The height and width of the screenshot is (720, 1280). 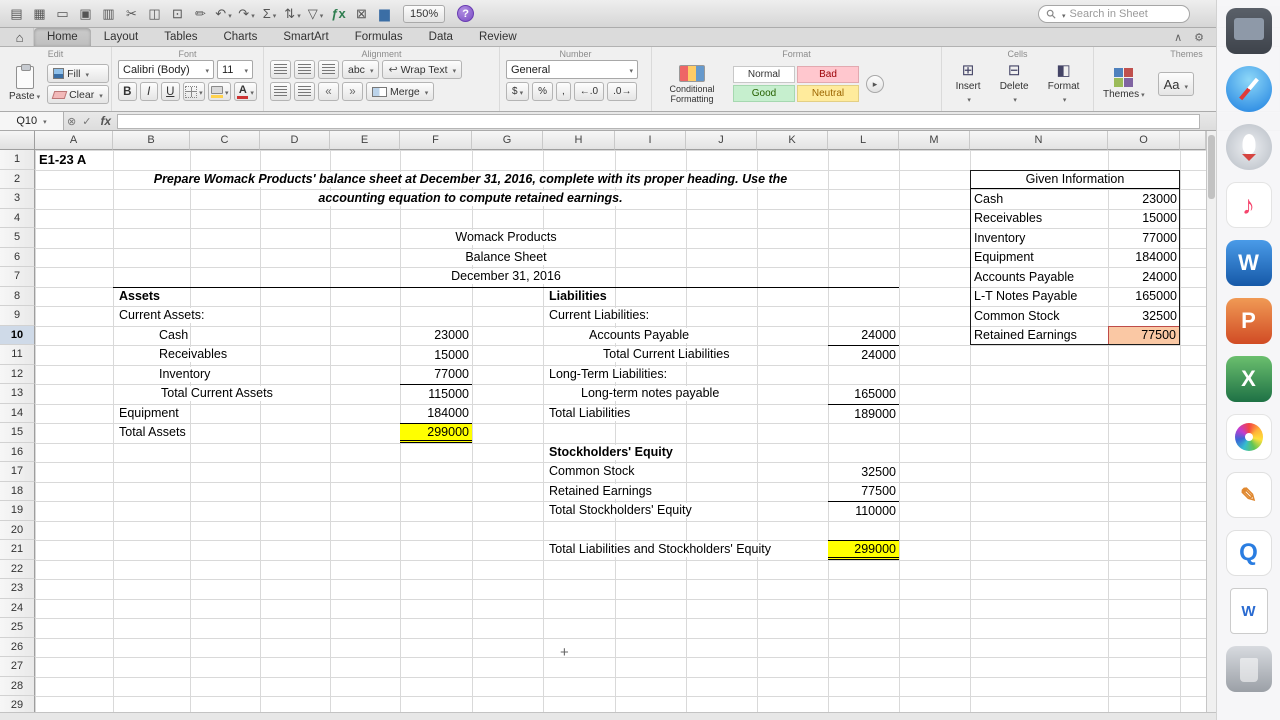 I want to click on row-header-1: 1, so click(x=17, y=160).